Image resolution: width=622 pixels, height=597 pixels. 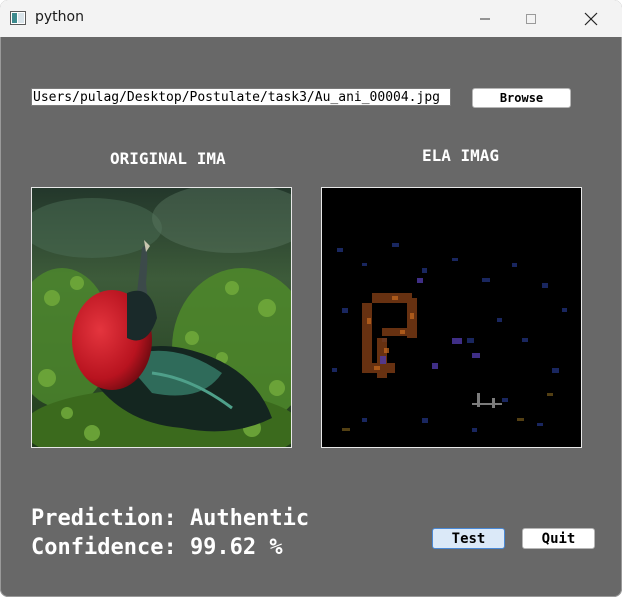 I want to click on close-button, so click(x=591, y=18).